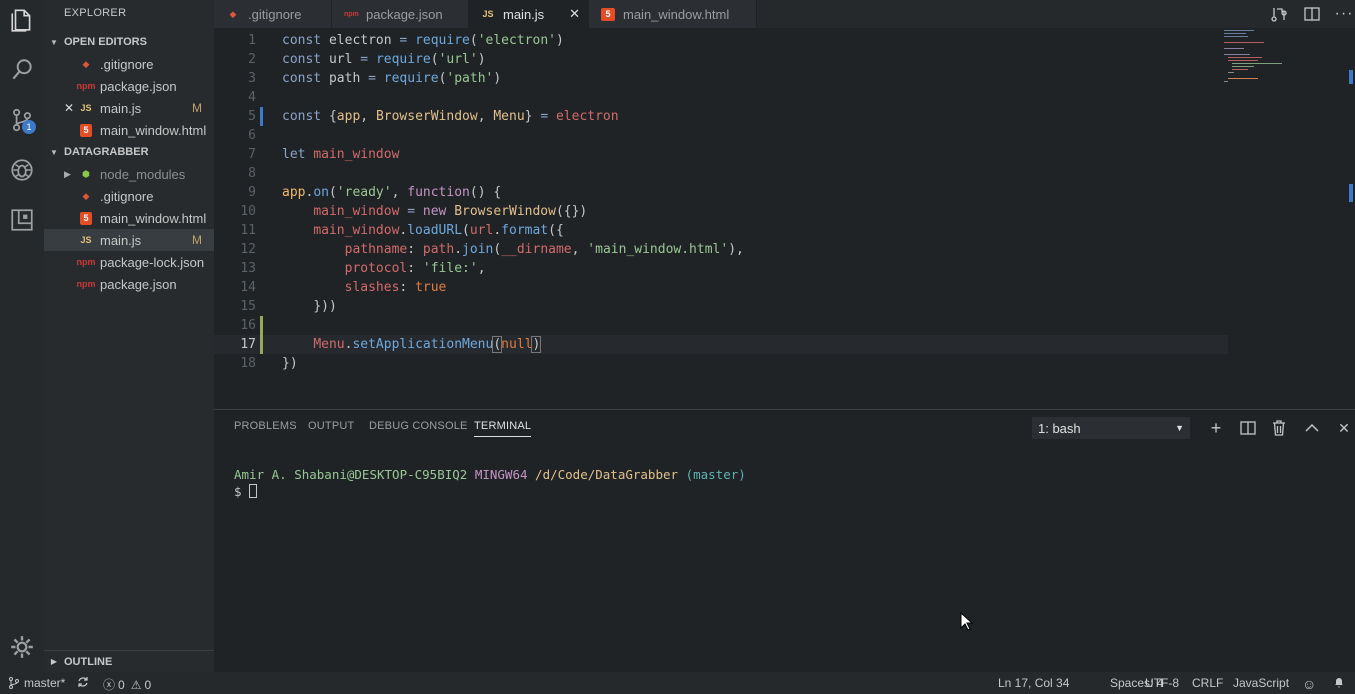 The image size is (1355, 694). I want to click on branch-indicator: master*, so click(36, 683).